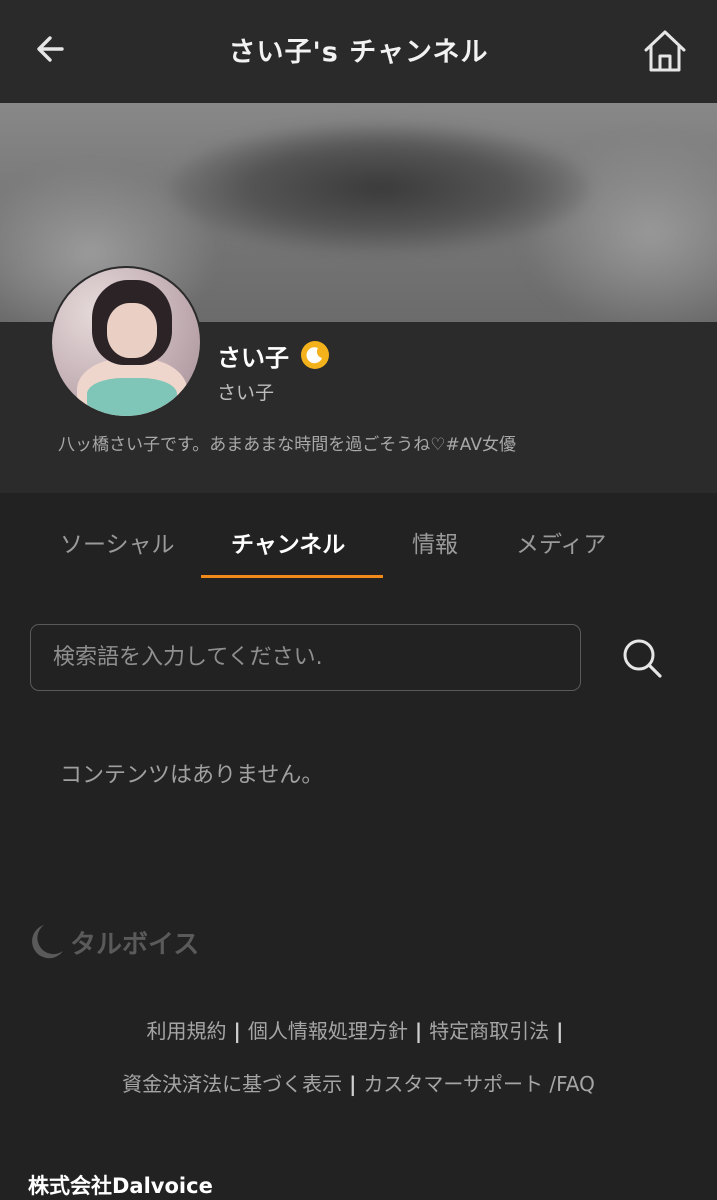 The height and width of the screenshot is (1200, 717). I want to click on footer-link-support-faq: カスタマーサポート /FAQ, so click(478, 1084).